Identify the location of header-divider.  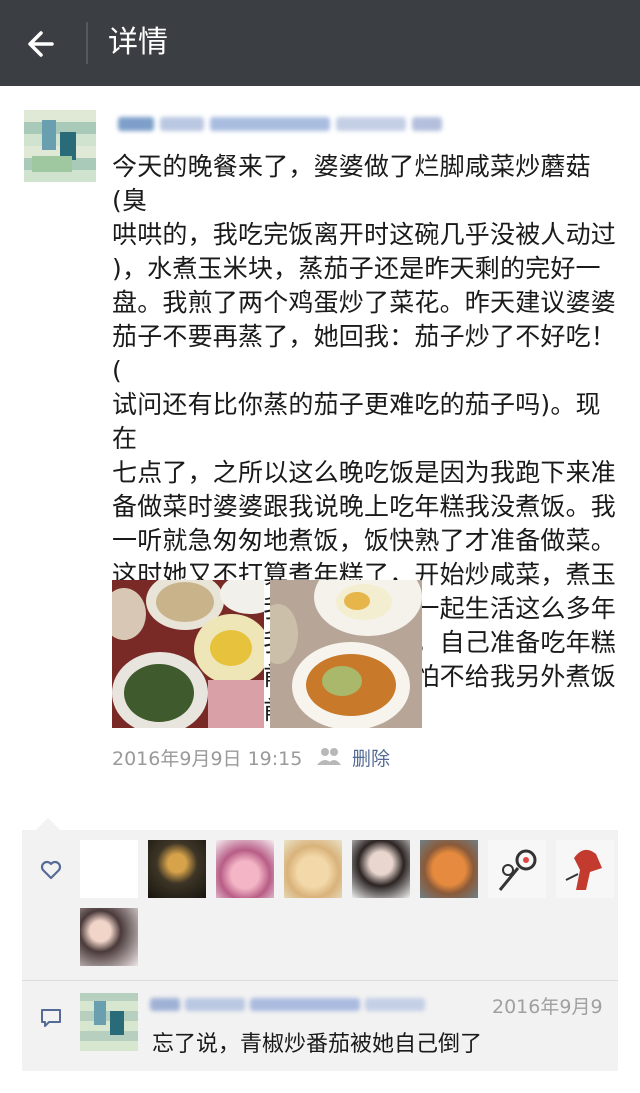
(87, 43).